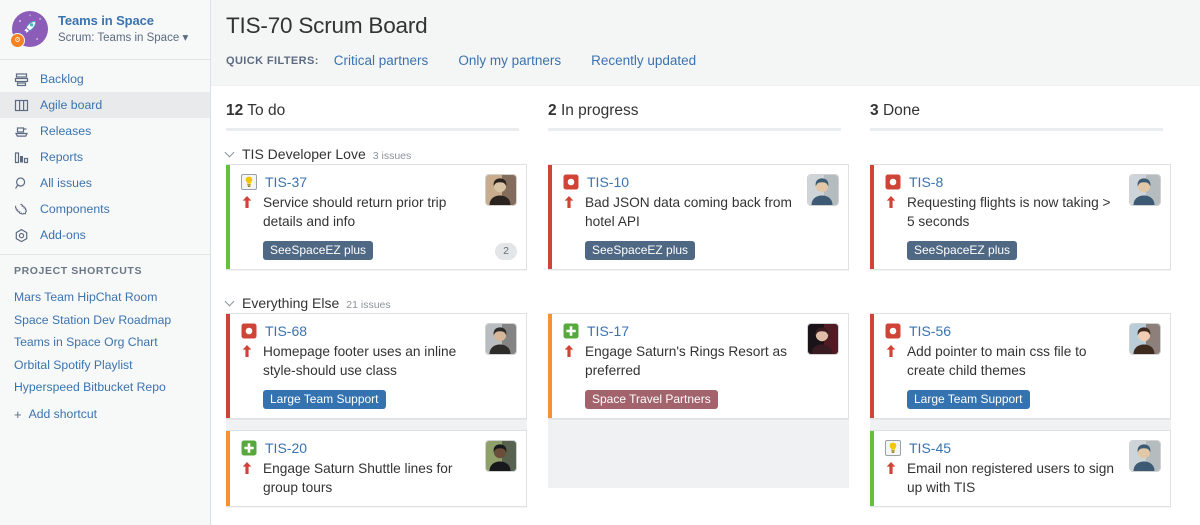 This screenshot has height=525, width=1200. What do you see at coordinates (112, 365) in the screenshot?
I see `shortcut-link: Orbital Spotify Playlist` at bounding box center [112, 365].